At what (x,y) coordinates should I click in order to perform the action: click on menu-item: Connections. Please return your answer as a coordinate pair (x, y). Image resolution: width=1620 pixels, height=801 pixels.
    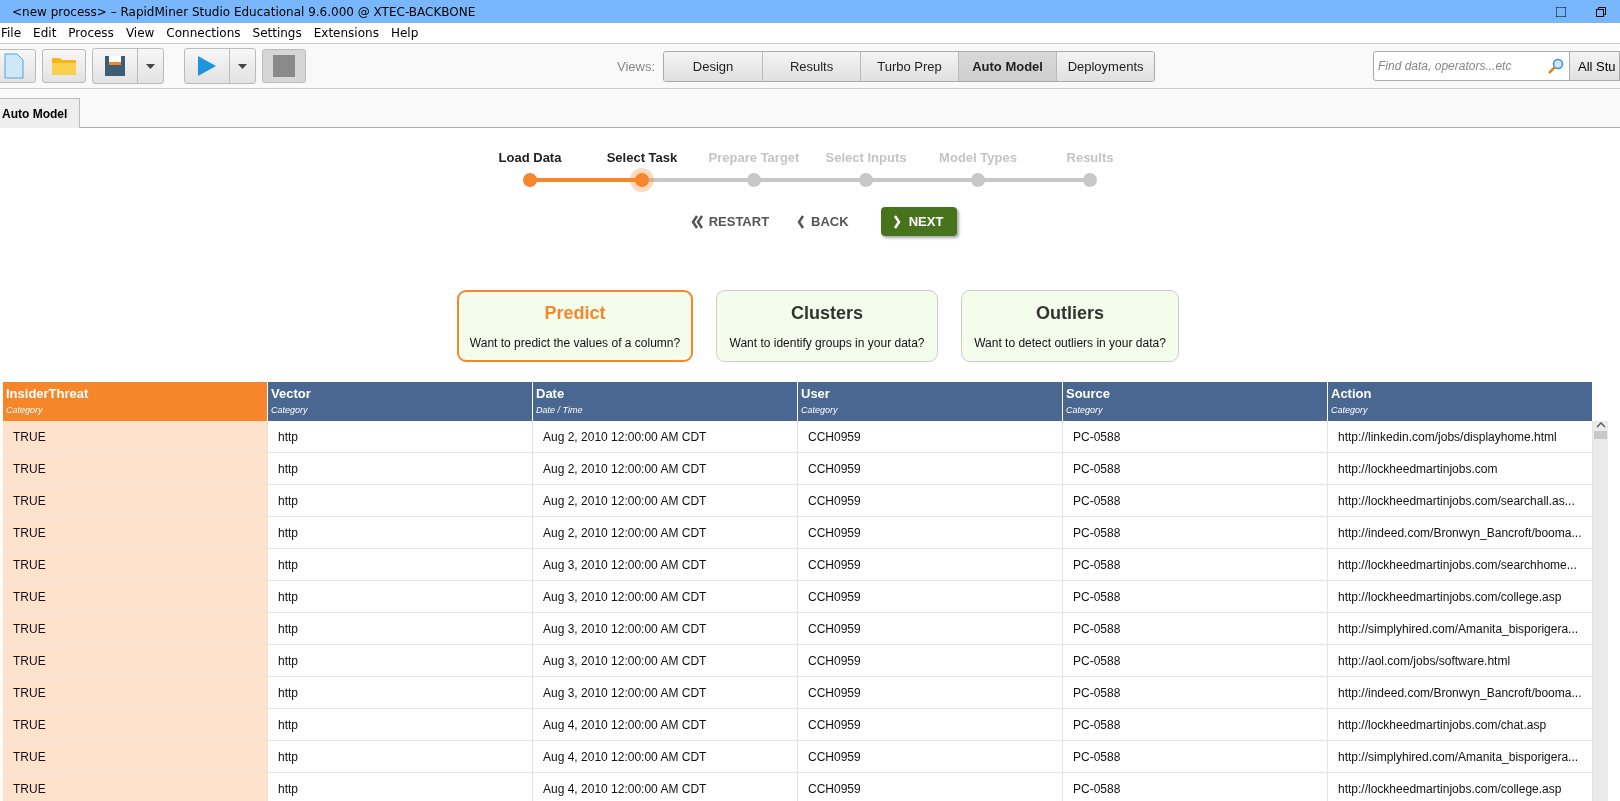
    Looking at the image, I should click on (204, 33).